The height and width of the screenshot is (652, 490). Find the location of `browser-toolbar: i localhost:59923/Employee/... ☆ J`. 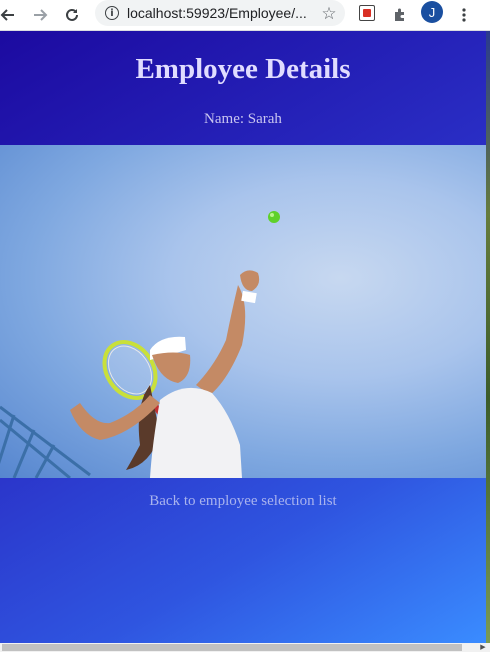

browser-toolbar: i localhost:59923/Employee/... ☆ J is located at coordinates (245, 15).